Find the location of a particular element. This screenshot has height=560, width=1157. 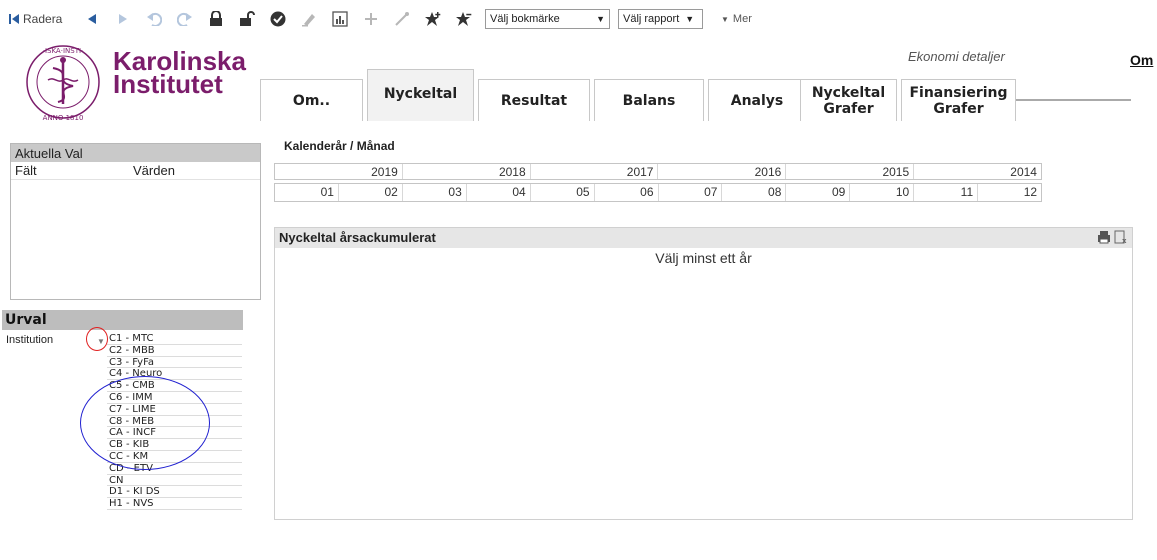

forward-button is located at coordinates (122, 19).